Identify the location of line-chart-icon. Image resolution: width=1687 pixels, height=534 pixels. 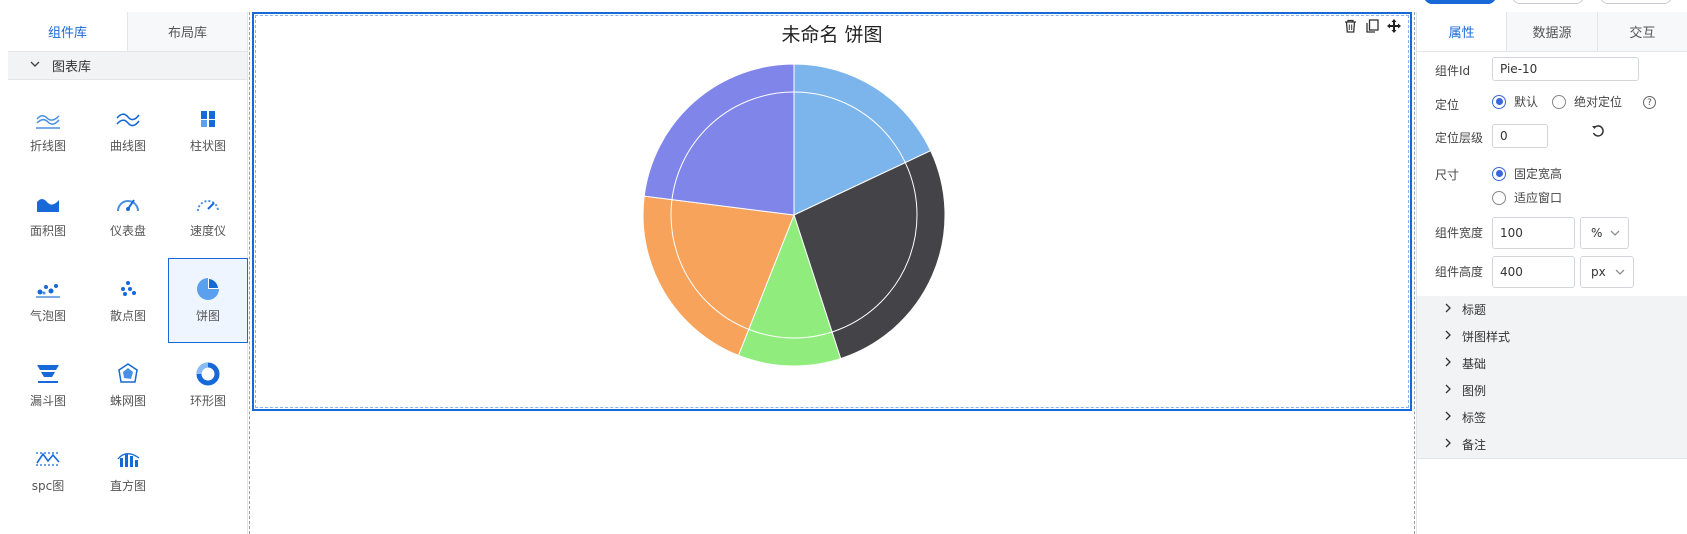
(48, 122).